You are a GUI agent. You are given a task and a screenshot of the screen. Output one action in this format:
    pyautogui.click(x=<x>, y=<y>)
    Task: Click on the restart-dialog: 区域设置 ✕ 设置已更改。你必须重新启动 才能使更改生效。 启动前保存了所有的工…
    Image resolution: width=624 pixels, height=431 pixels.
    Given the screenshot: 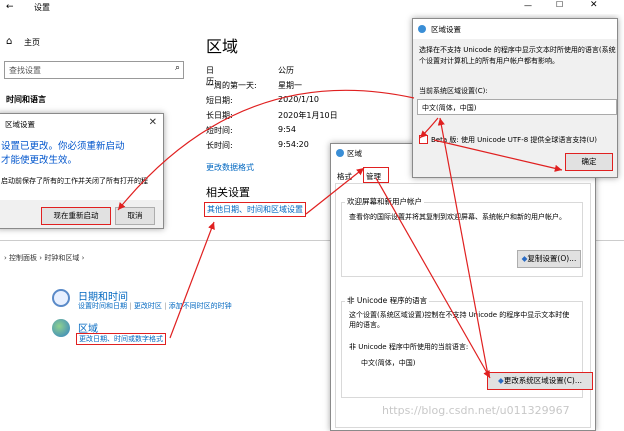 What is the action you would take?
    pyautogui.click(x=82, y=171)
    